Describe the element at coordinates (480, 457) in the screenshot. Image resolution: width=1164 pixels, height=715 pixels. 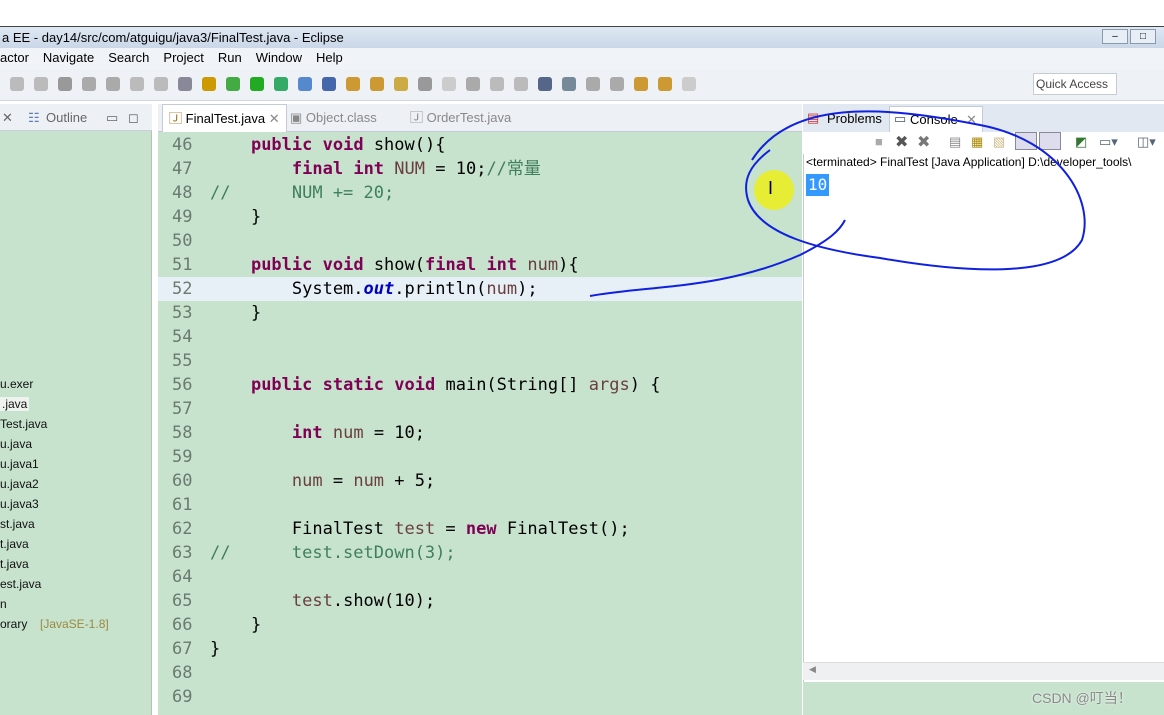
I see `code-line: 59` at that location.